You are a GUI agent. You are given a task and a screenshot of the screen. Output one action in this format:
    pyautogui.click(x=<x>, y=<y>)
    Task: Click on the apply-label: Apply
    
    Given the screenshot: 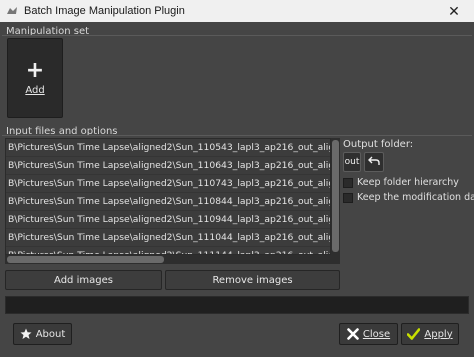 What is the action you would take?
    pyautogui.click(x=438, y=334)
    